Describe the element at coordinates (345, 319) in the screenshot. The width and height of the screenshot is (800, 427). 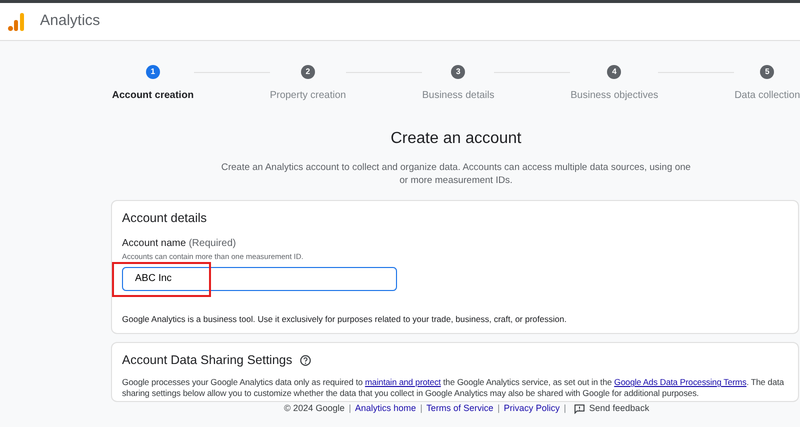
I see `business-tool-note: Google Analytics is a business tool. Use it exclusively for purposes related to your trade, business, craft, or profession.` at that location.